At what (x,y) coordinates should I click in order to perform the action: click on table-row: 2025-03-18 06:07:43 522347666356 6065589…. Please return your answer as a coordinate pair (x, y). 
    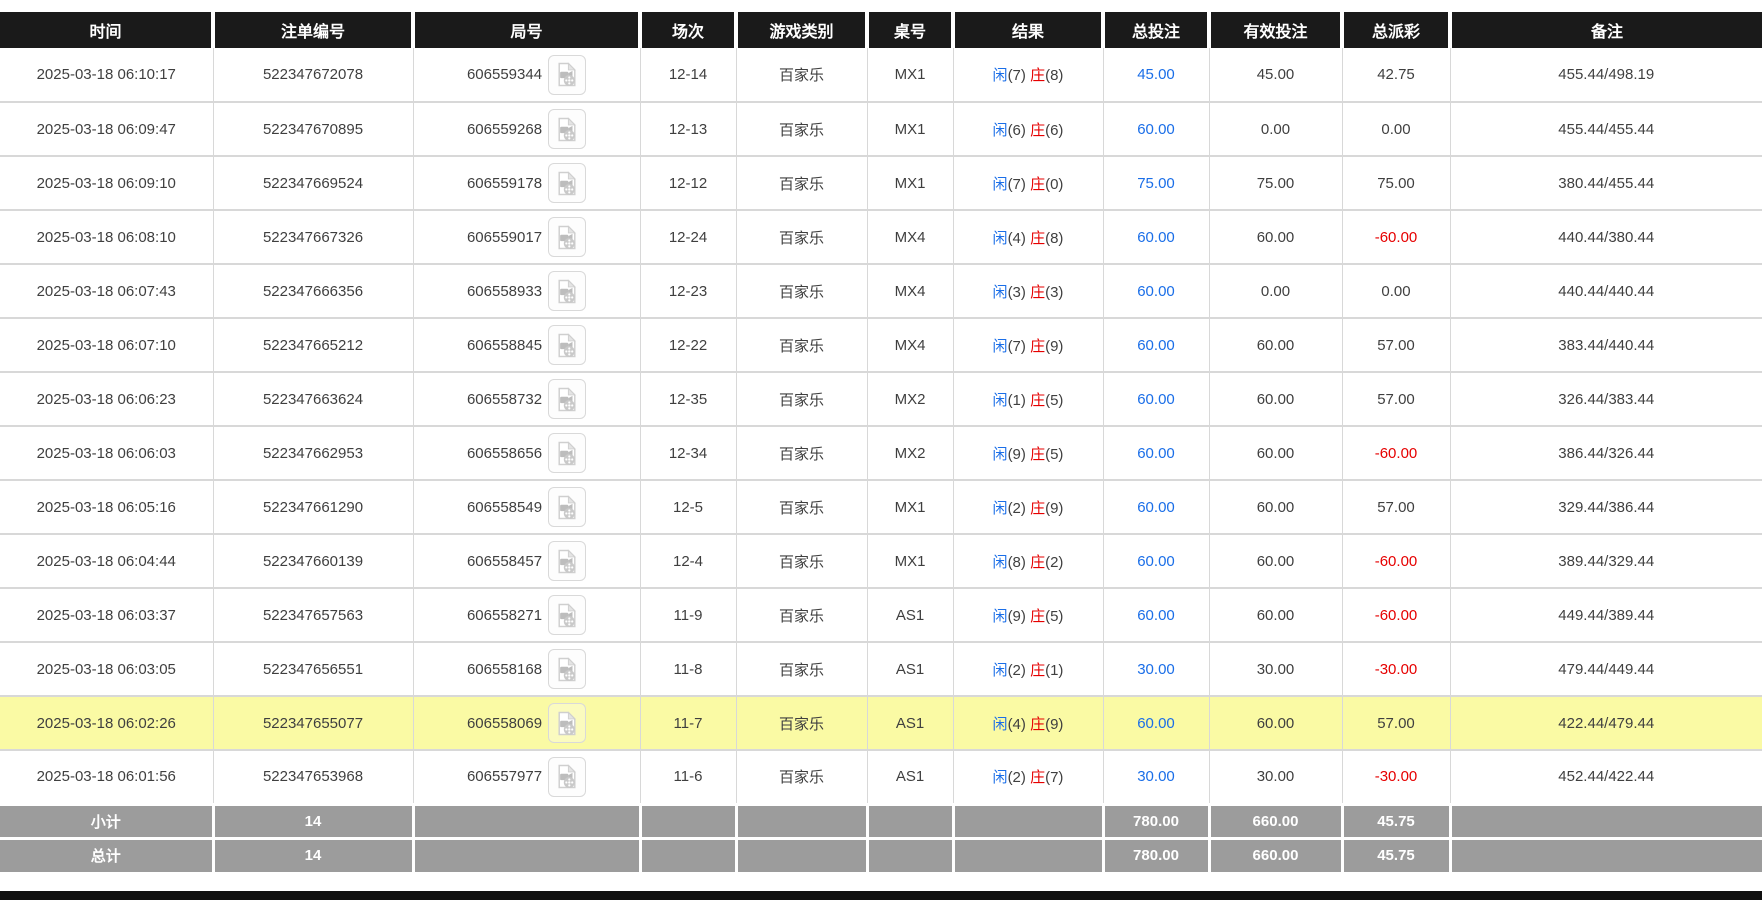
    Looking at the image, I should click on (881, 291).